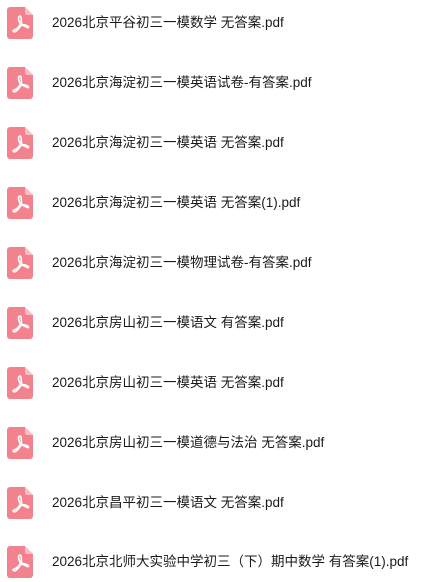 This screenshot has height=582, width=444. I want to click on file-name: 2026北京海淀初三一模英语 无答案(1).pdf, so click(176, 203).